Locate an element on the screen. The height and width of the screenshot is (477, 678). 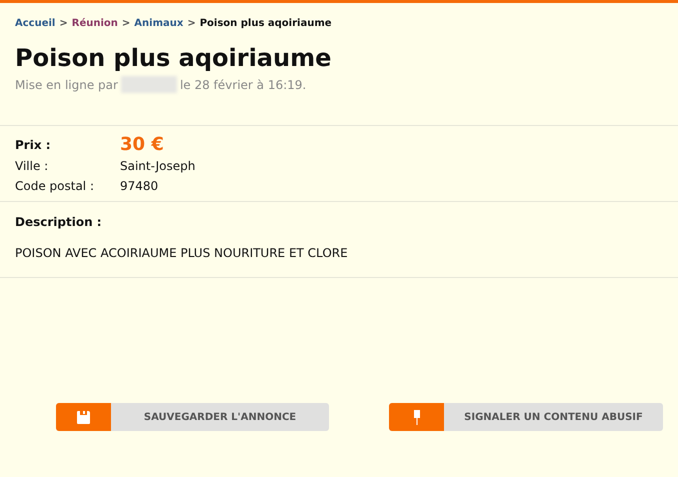
description-label: Description : is located at coordinates (59, 222).